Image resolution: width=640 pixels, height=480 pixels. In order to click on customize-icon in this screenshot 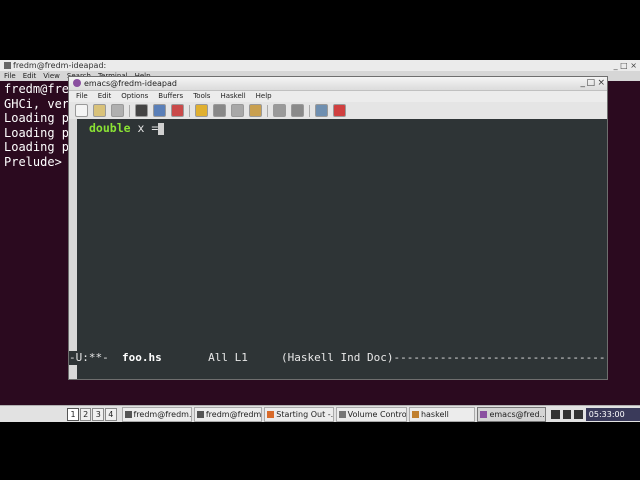, I will do `click(321, 110)`.